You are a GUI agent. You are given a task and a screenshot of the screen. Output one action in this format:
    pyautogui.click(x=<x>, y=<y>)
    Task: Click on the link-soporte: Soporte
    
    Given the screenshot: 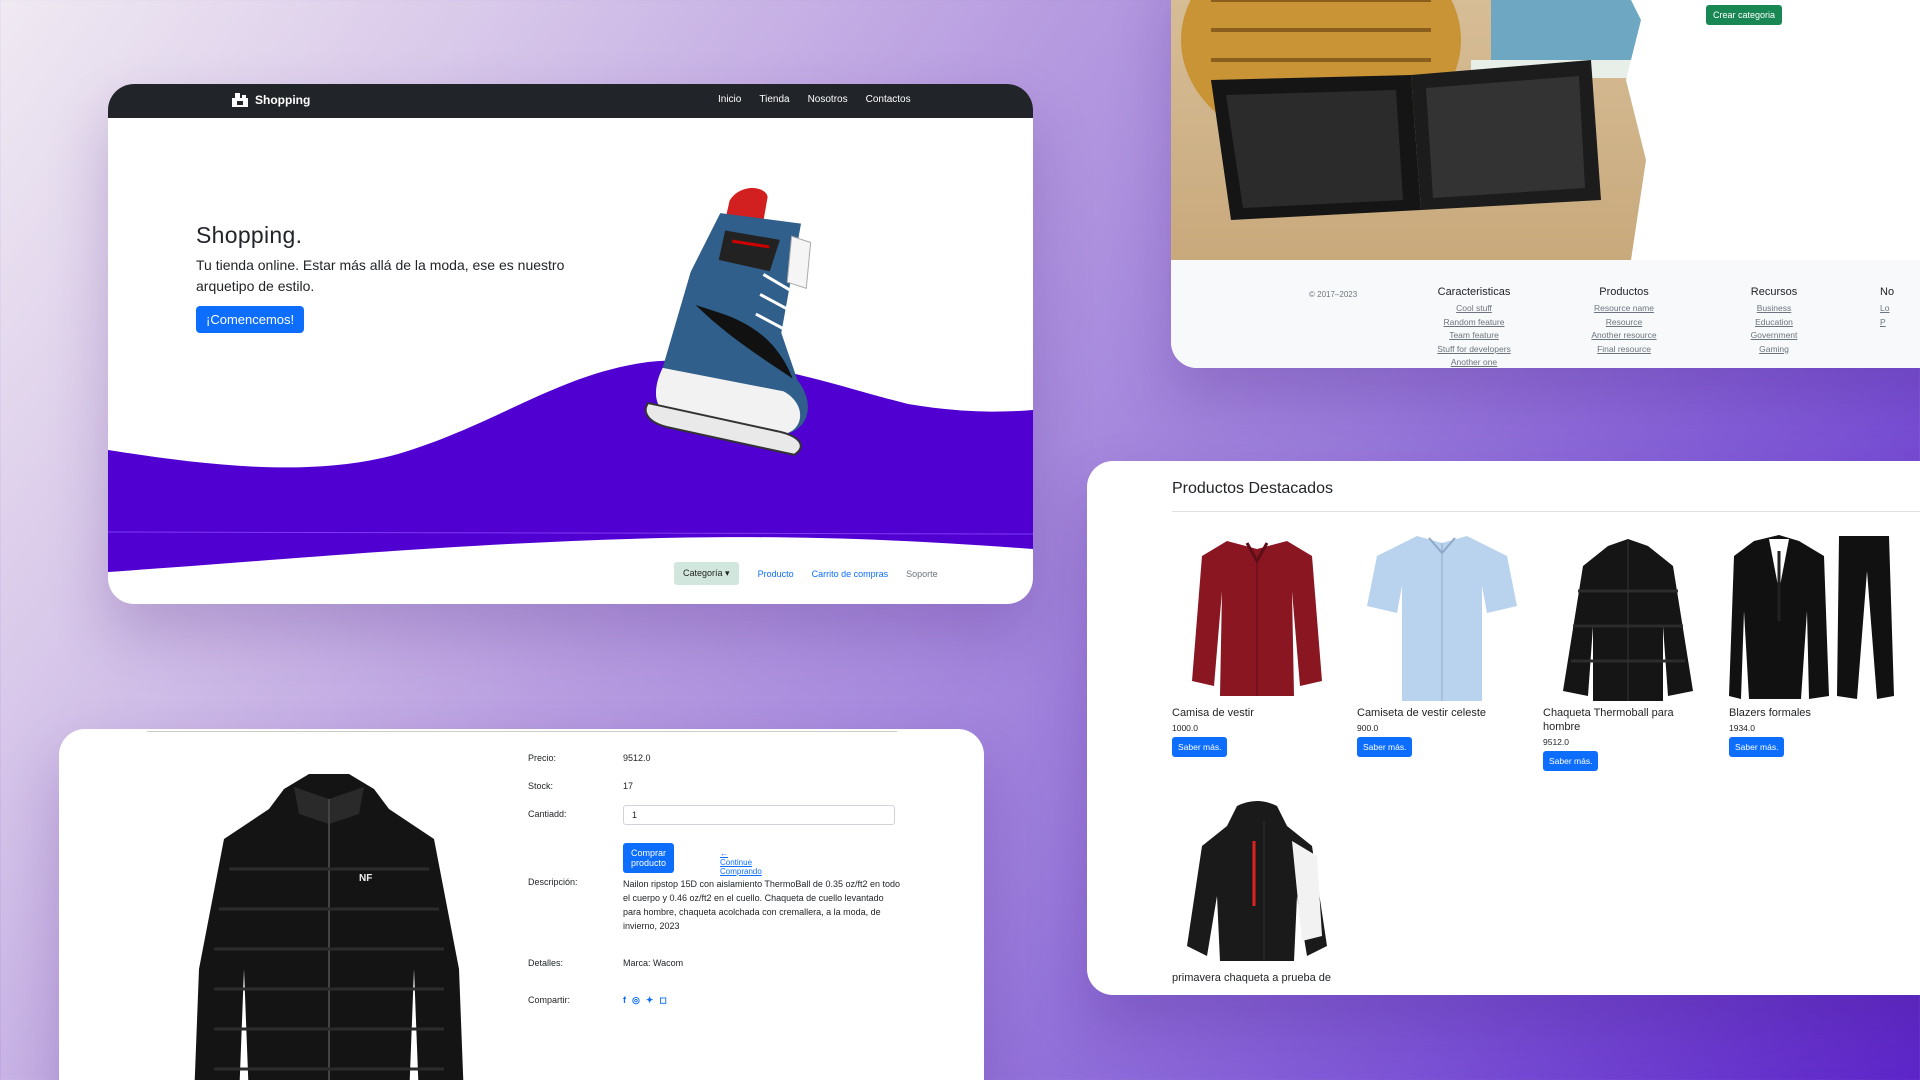 What is the action you would take?
    pyautogui.click(x=922, y=574)
    